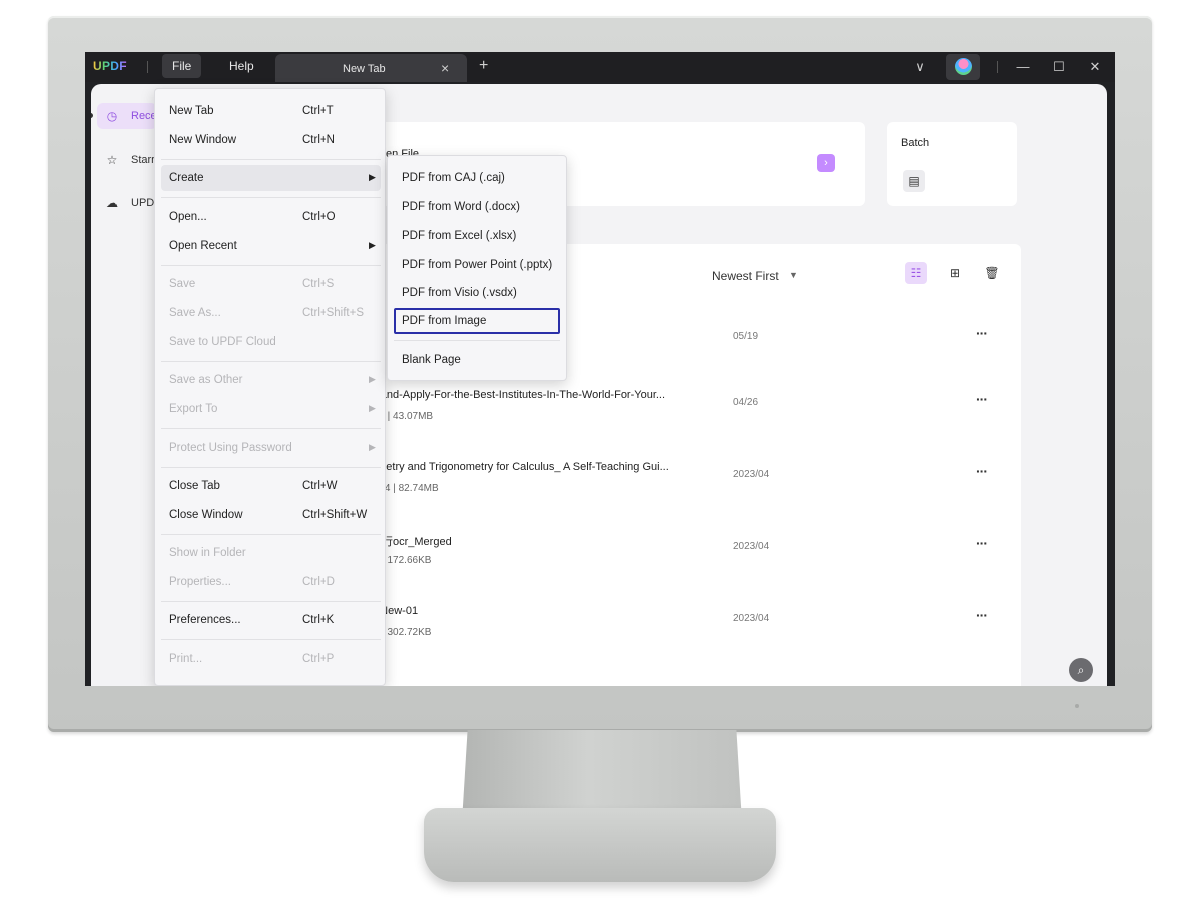 The width and height of the screenshot is (1200, 923). What do you see at coordinates (127, 116) in the screenshot?
I see `sidebar-item-recent: ◷ Rece` at bounding box center [127, 116].